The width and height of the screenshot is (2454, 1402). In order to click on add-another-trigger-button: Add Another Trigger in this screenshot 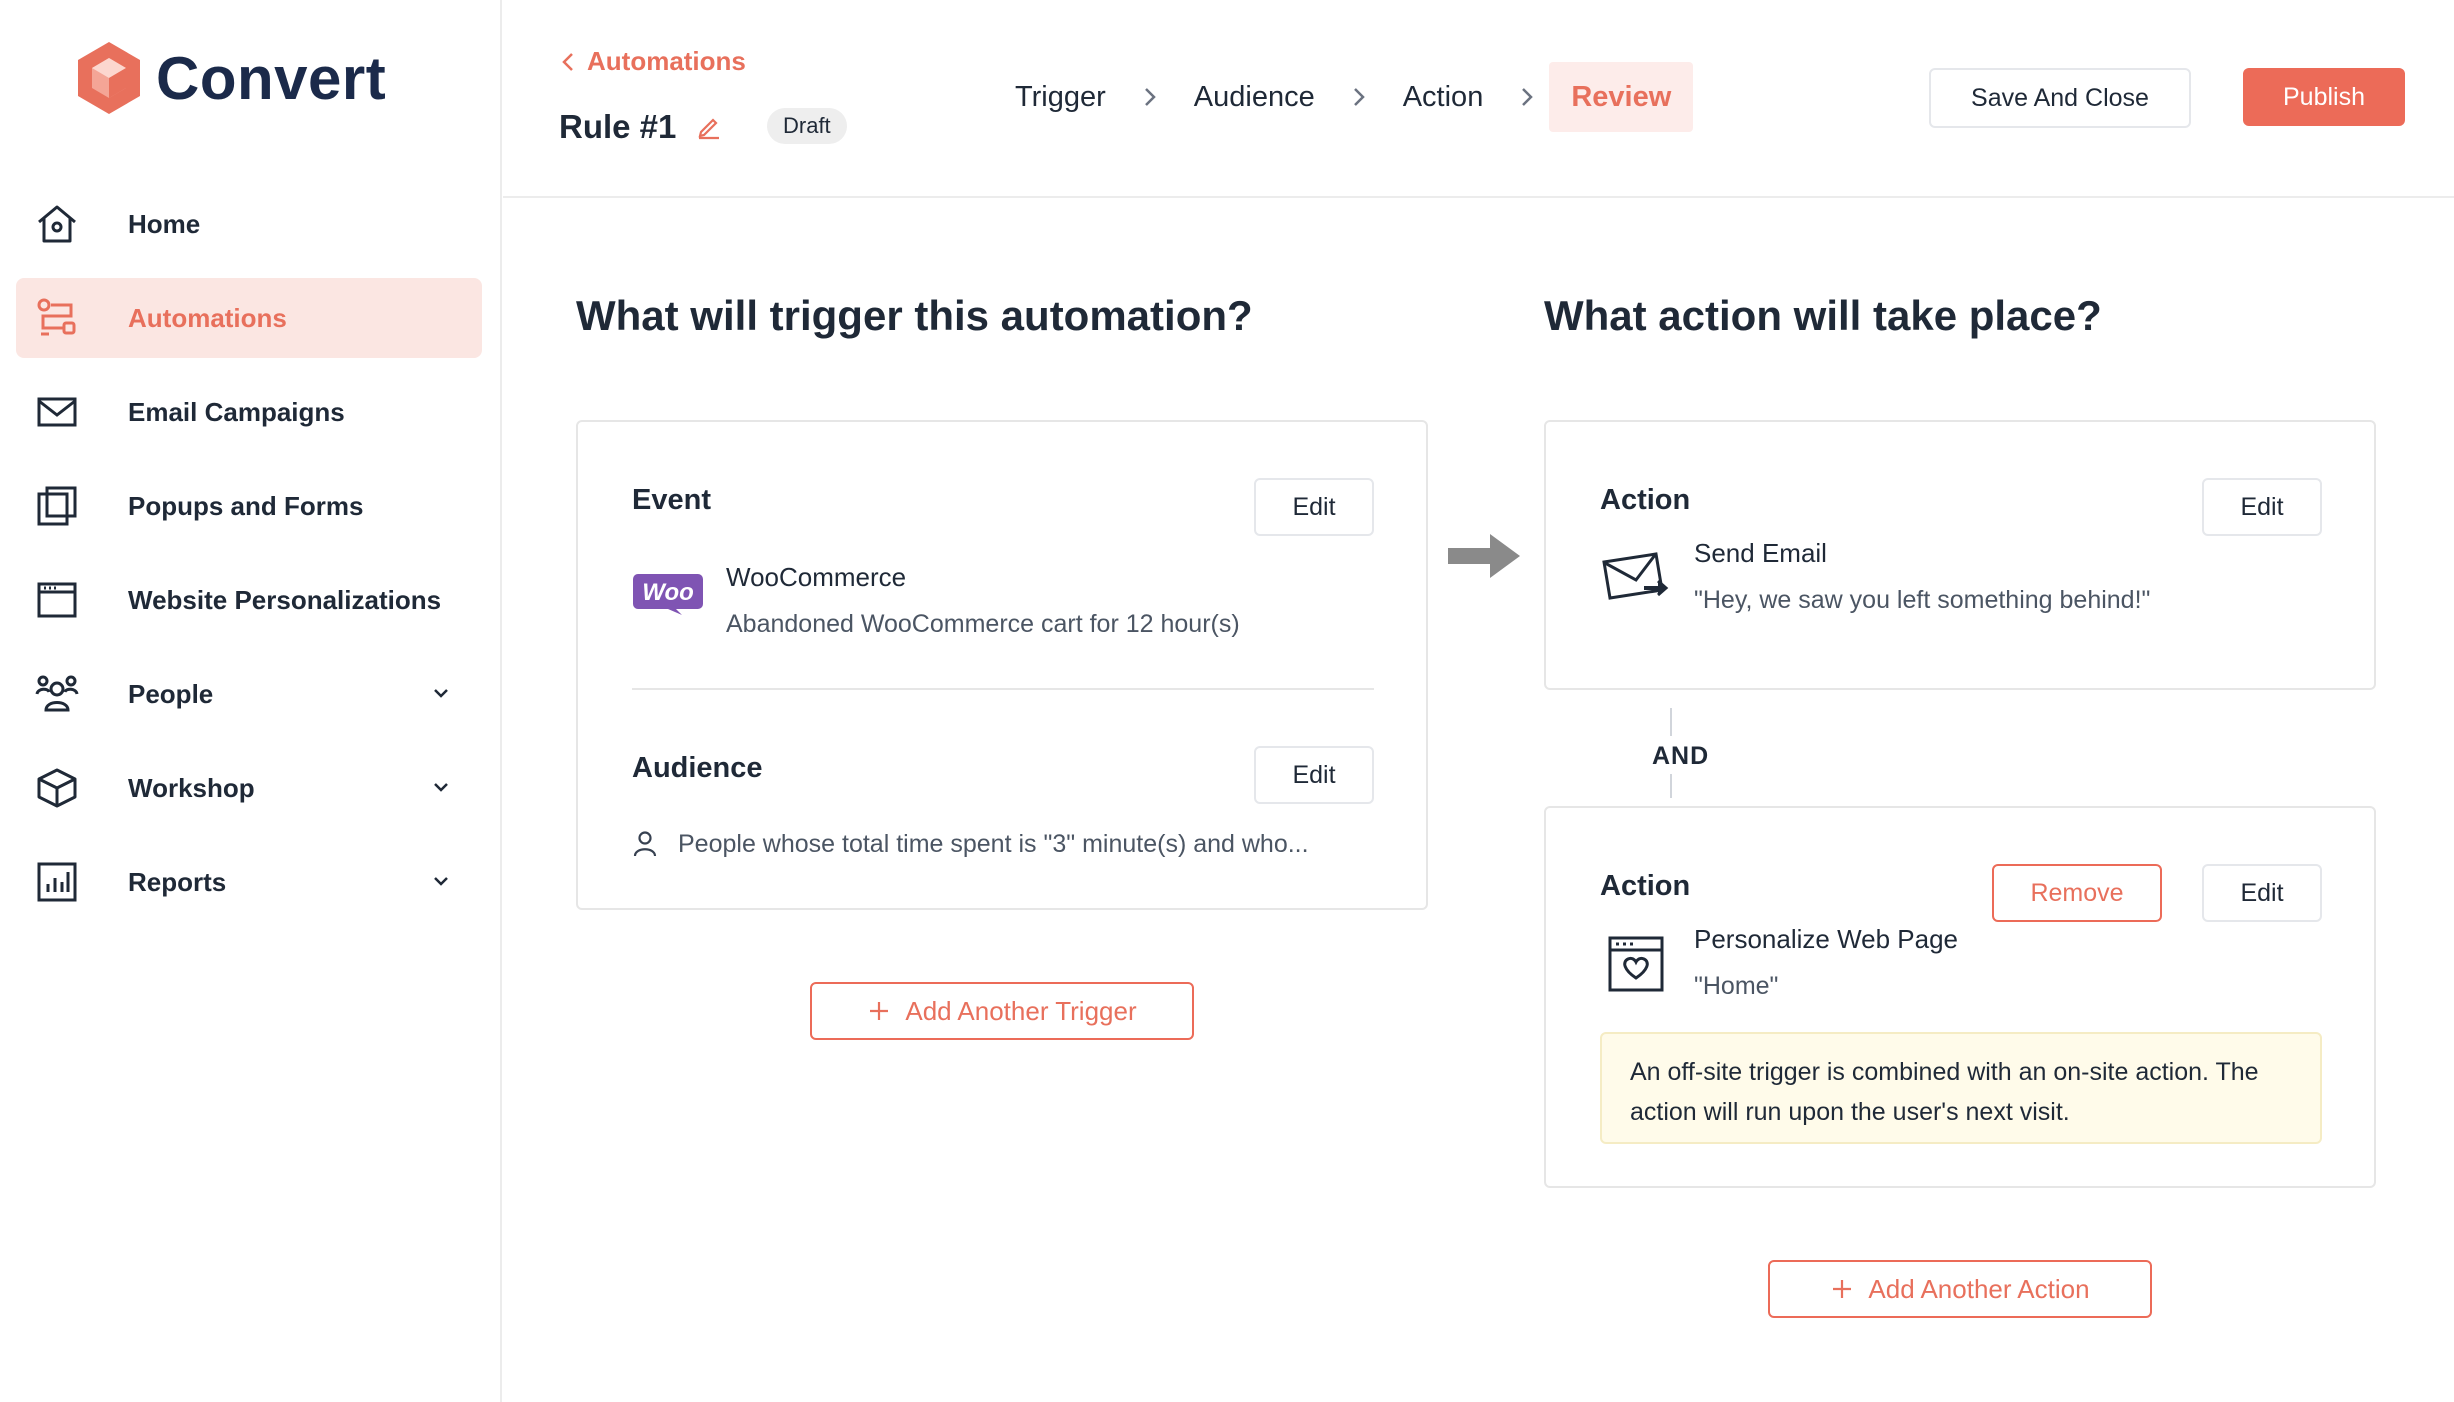, I will do `click(1002, 1011)`.